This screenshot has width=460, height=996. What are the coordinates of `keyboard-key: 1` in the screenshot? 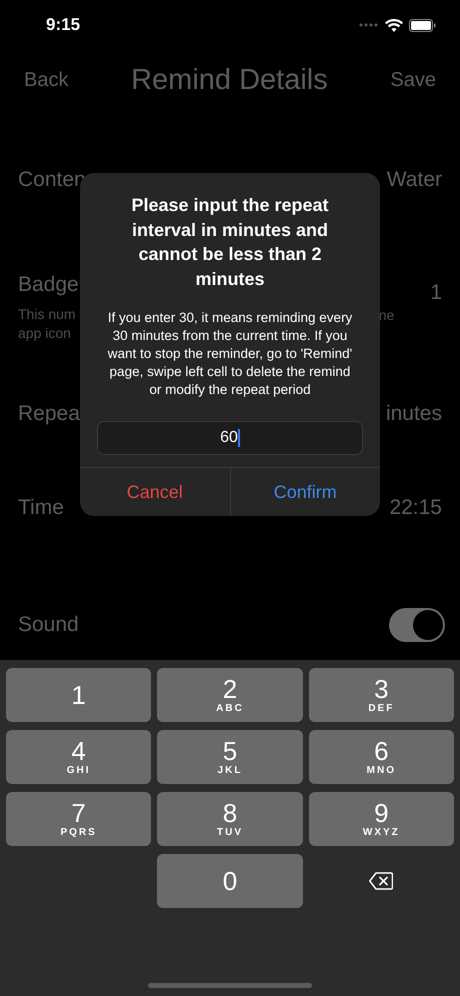 It's located at (79, 695).